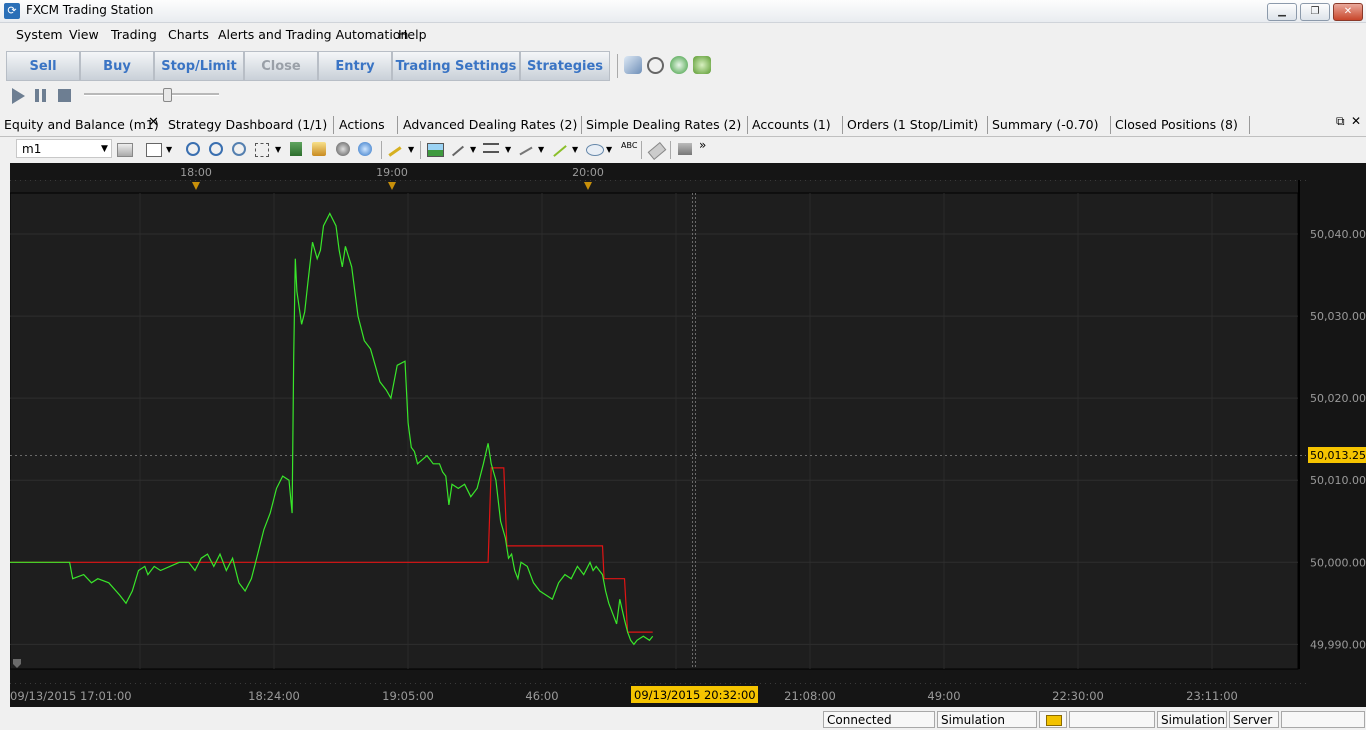 Image resolution: width=1366 pixels, height=730 pixels. I want to click on trading-settings-button: Trading Settings, so click(456, 66).